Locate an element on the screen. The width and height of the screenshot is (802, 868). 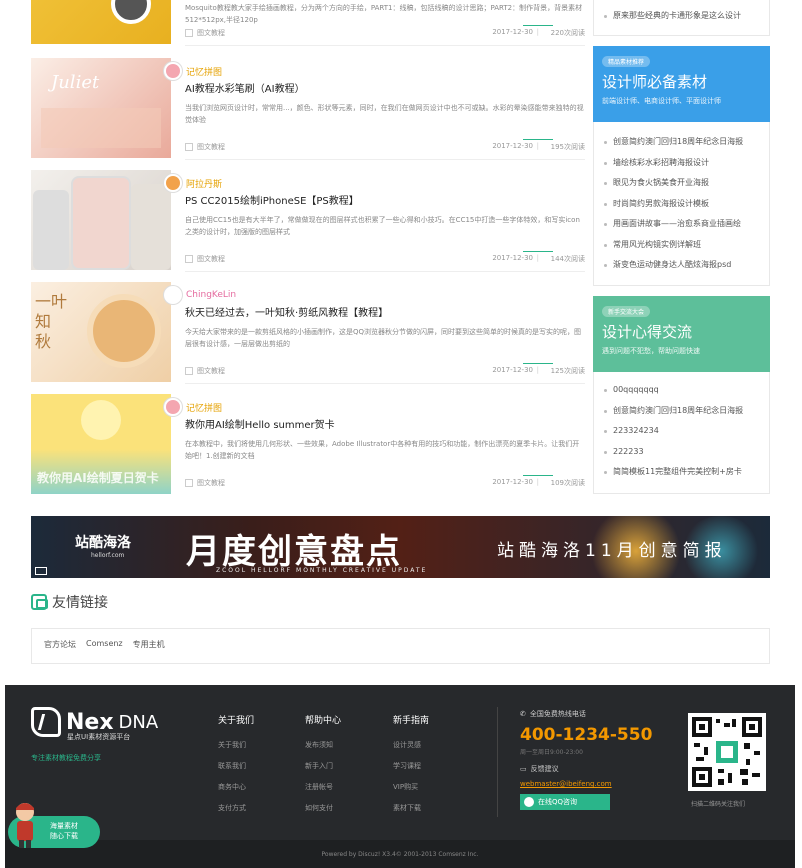
footer-link: 如何支付 is located at coordinates (323, 813).